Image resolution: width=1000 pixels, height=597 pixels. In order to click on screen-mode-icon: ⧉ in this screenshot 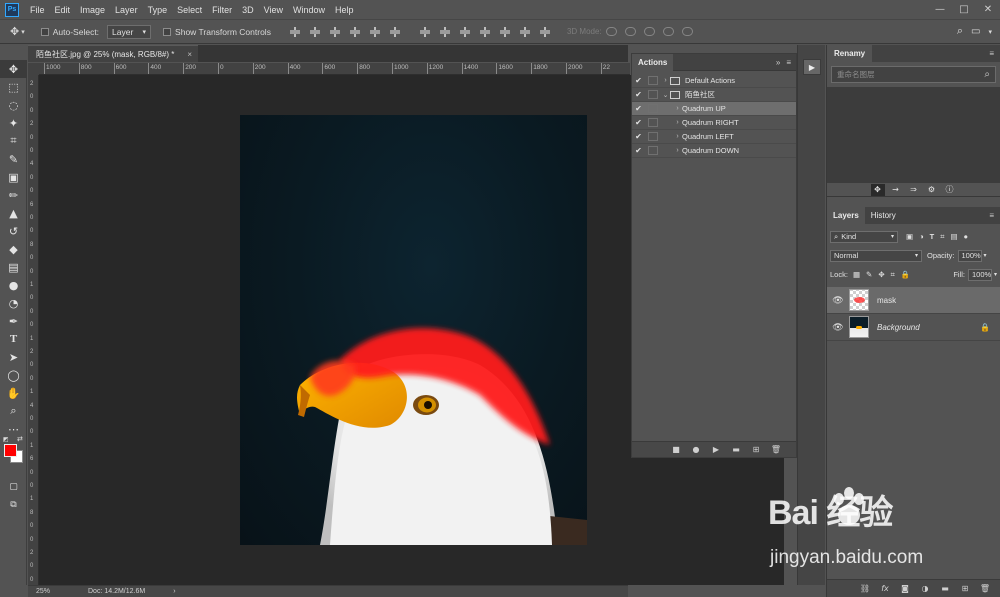, I will do `click(13, 505)`.